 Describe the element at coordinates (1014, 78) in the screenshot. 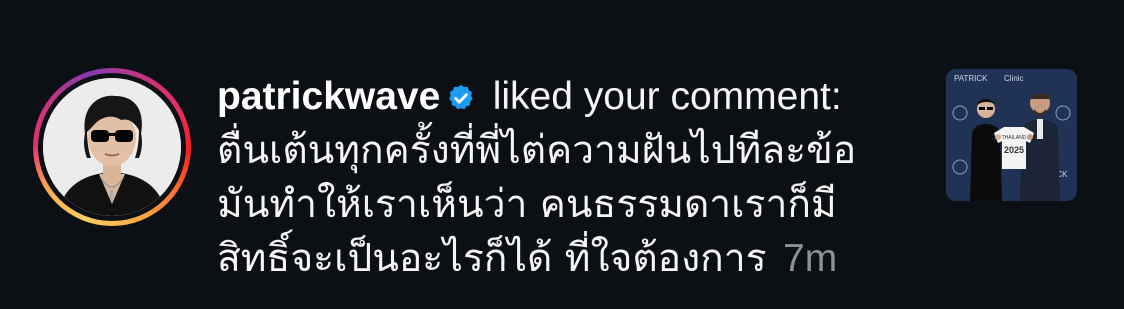

I see `banner-text-2: Clinic` at that location.